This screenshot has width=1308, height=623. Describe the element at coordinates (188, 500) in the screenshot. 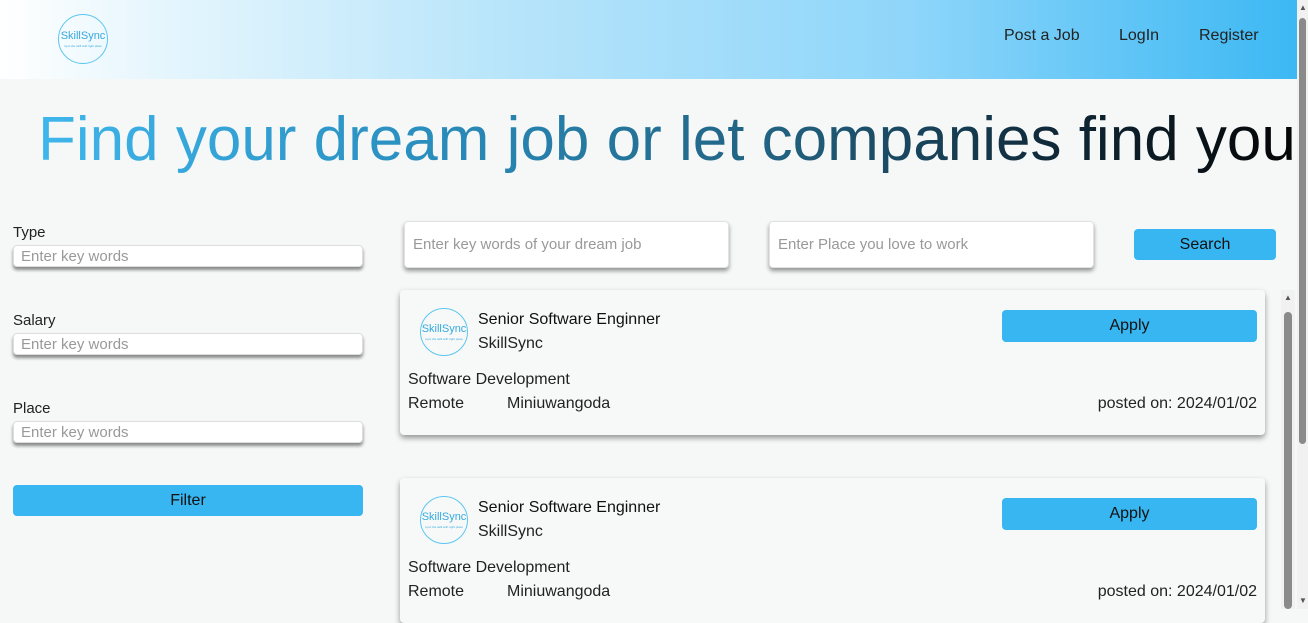

I see `filter-button: Filter` at that location.